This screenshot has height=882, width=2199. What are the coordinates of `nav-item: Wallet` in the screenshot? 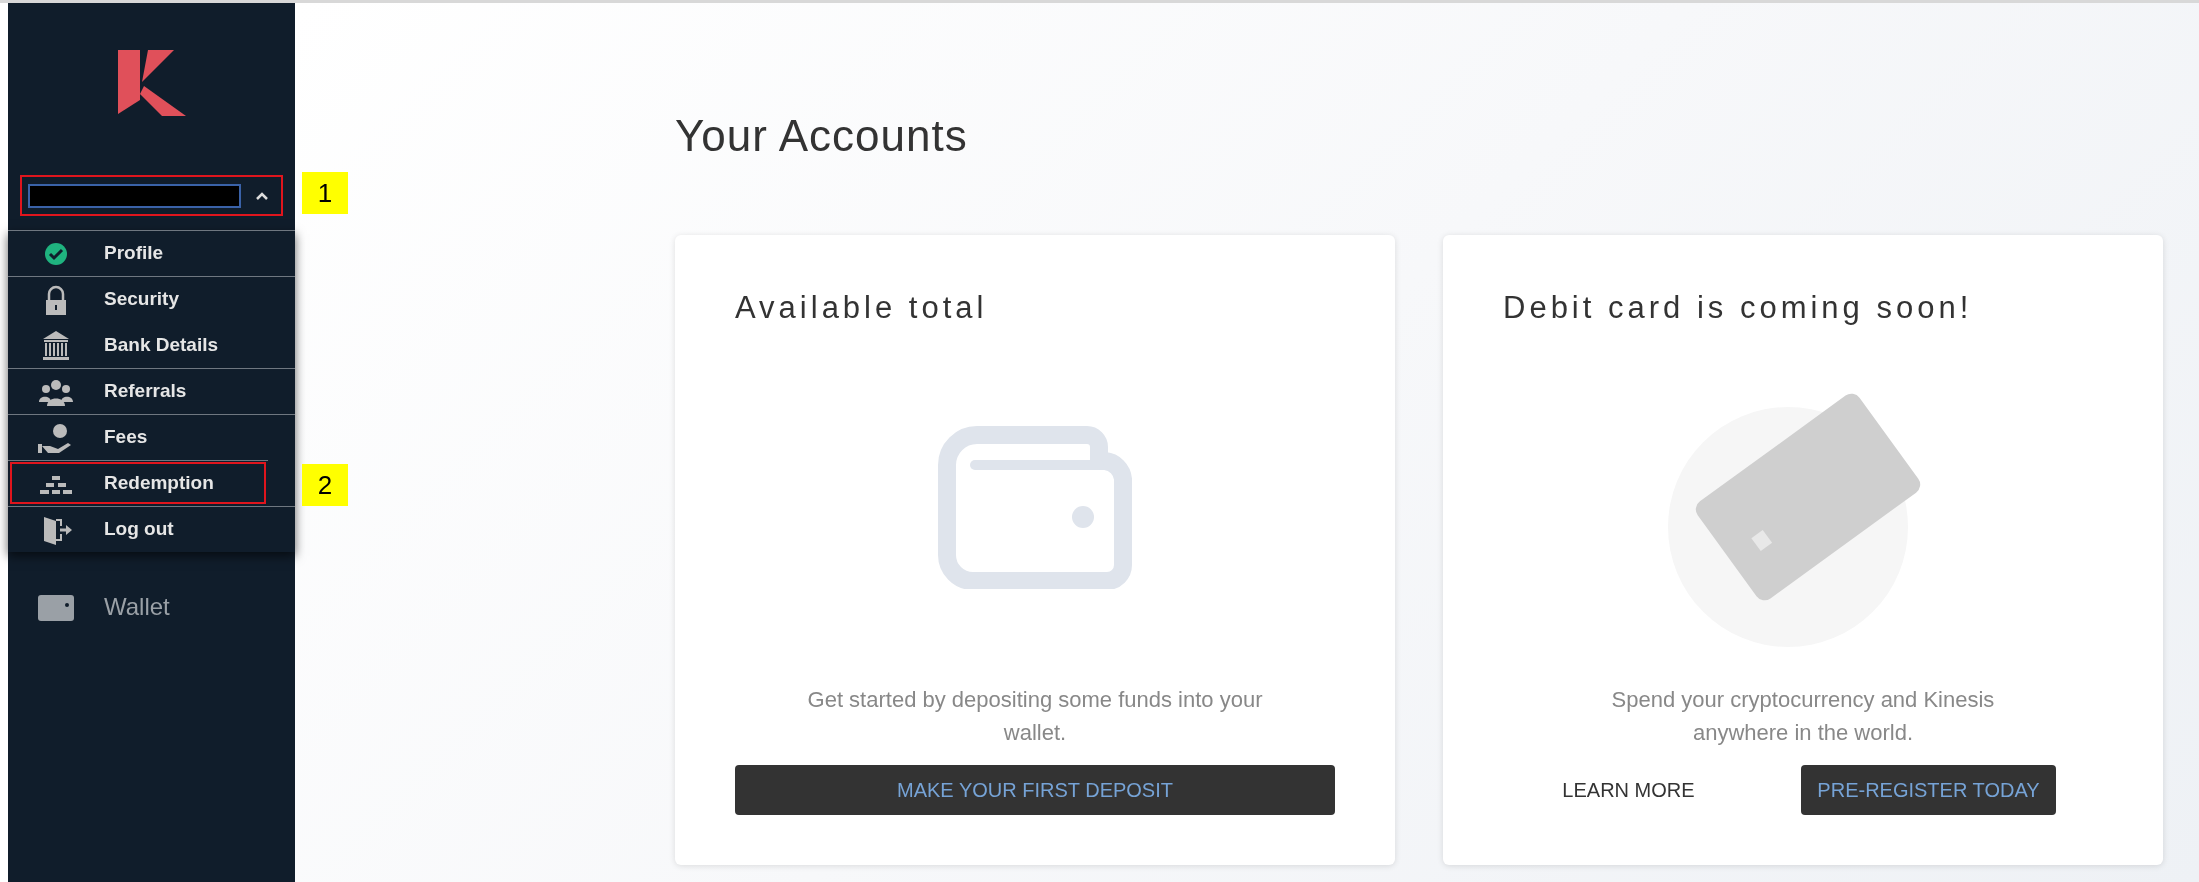 It's located at (137, 607).